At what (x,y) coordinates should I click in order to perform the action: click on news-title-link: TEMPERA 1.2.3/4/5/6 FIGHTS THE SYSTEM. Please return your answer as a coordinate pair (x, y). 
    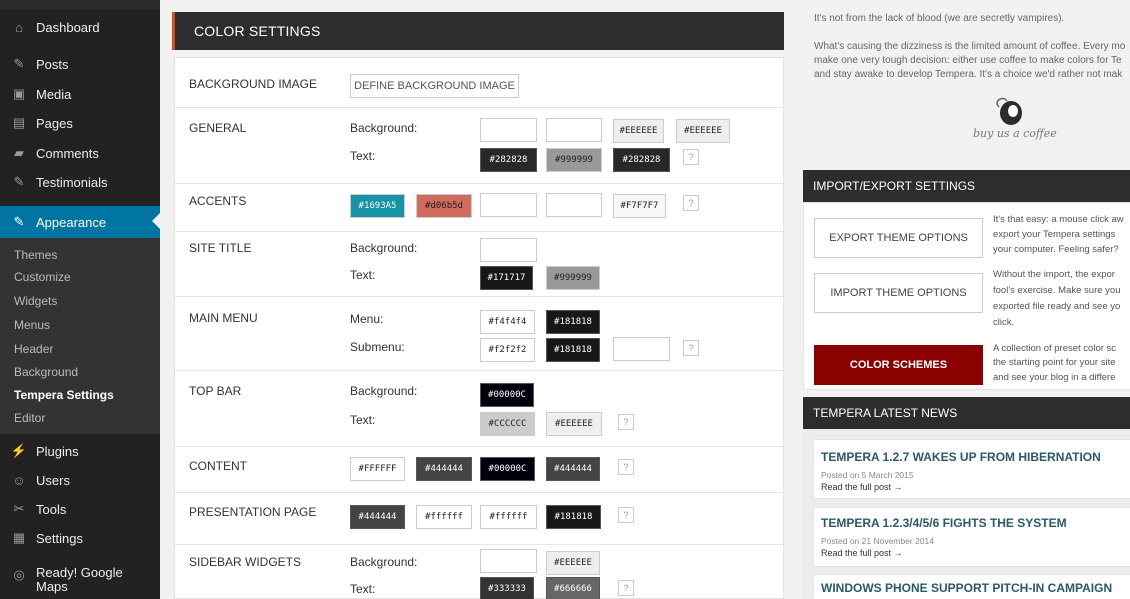
    Looking at the image, I should click on (944, 523).